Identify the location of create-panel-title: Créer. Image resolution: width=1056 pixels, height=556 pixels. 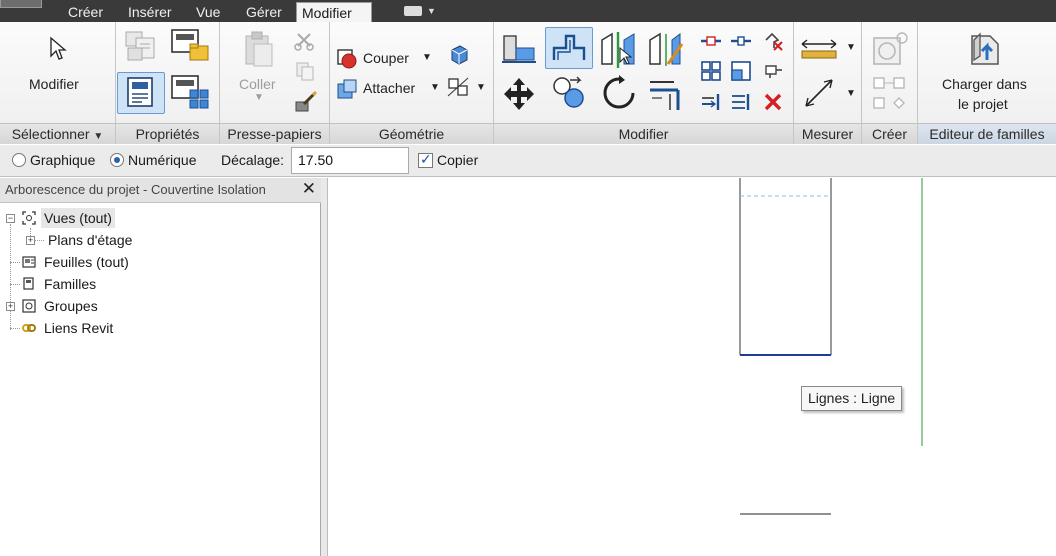
(889, 133).